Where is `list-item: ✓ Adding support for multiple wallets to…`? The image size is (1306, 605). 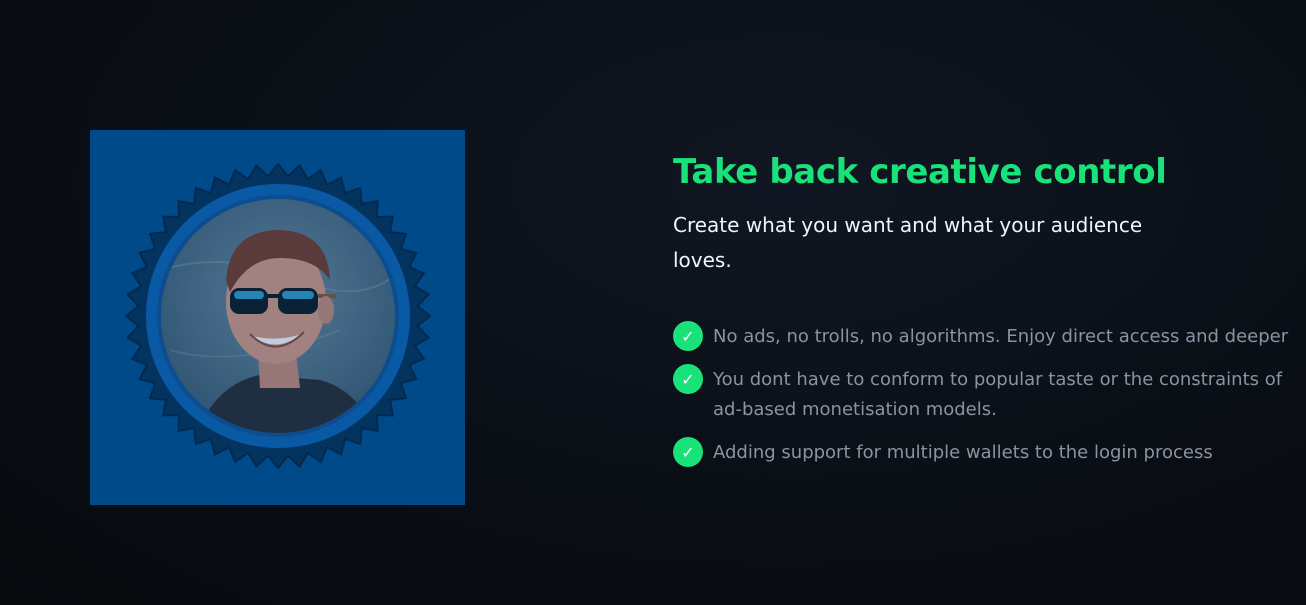
list-item: ✓ Adding support for multiple wallets to… is located at coordinates (988, 452).